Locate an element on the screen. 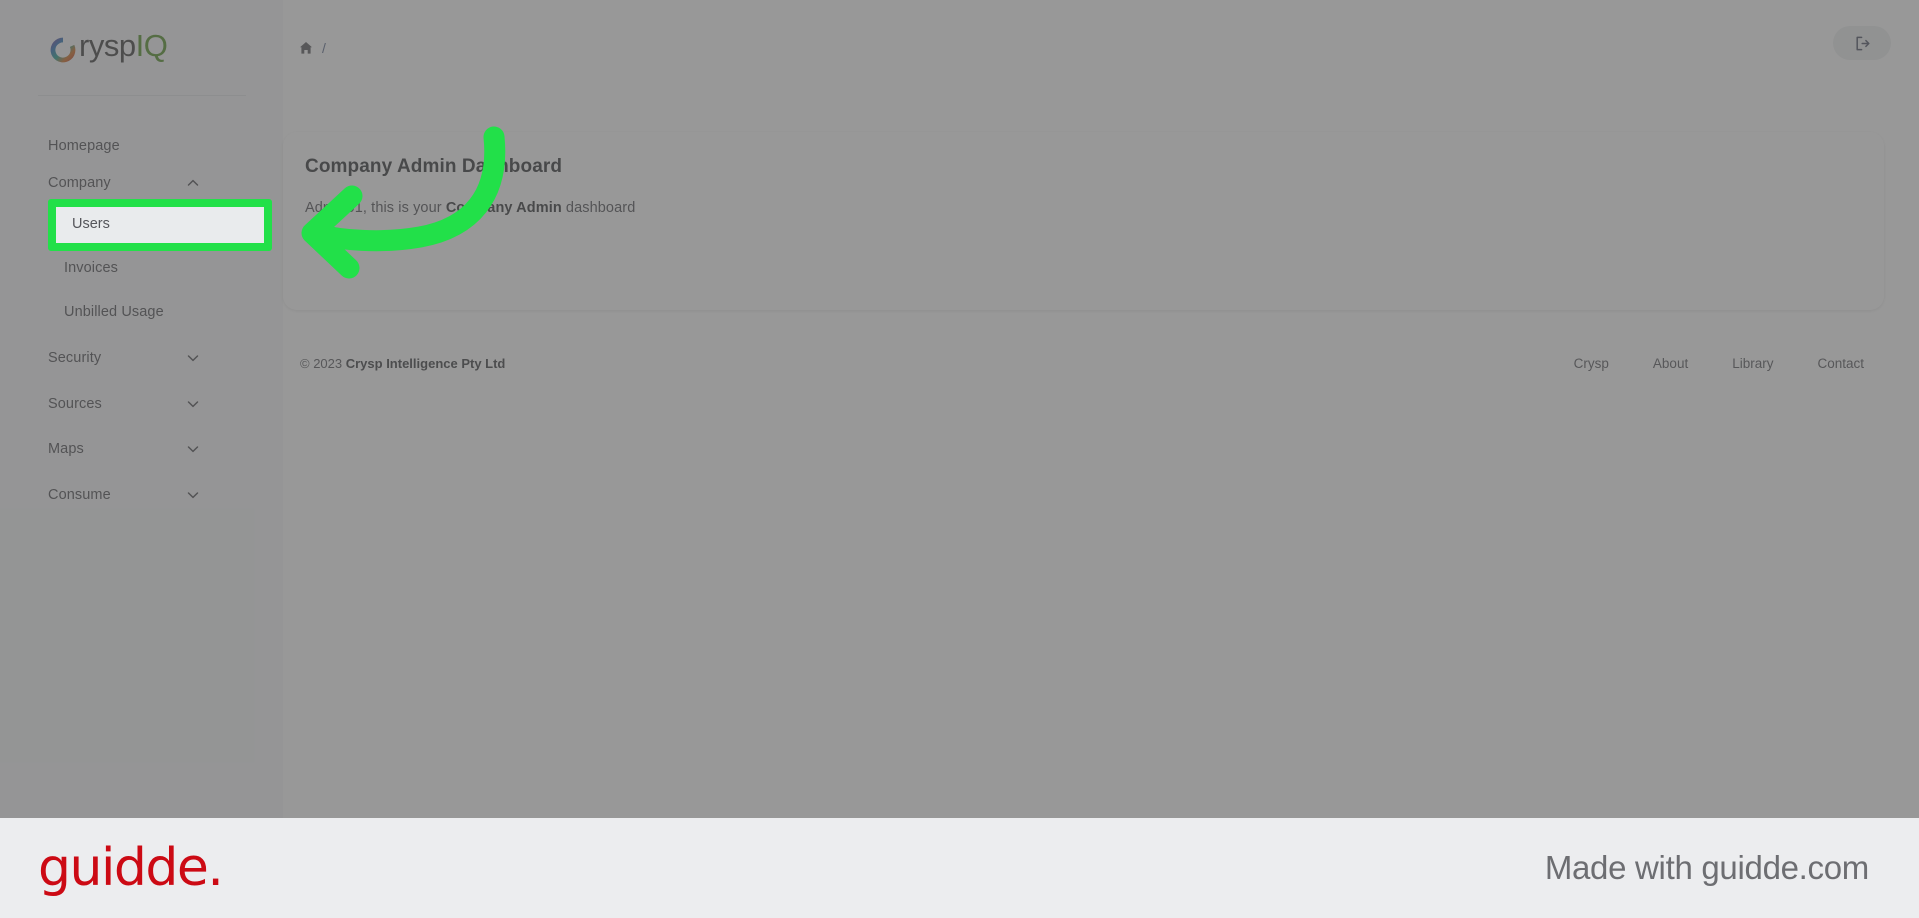 The image size is (1919, 918). greeting-role: Company Admin is located at coordinates (503, 208).